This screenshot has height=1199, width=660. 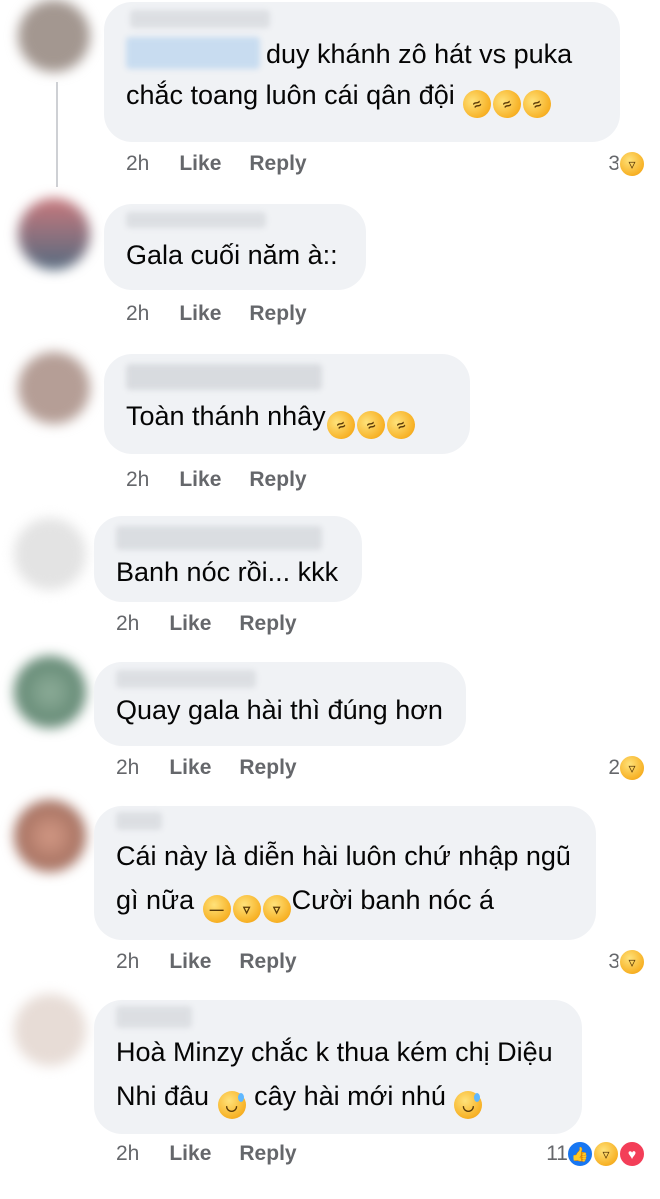 What do you see at coordinates (362, 54) in the screenshot?
I see `comment-text: duy khánh zô hát vs puka` at bounding box center [362, 54].